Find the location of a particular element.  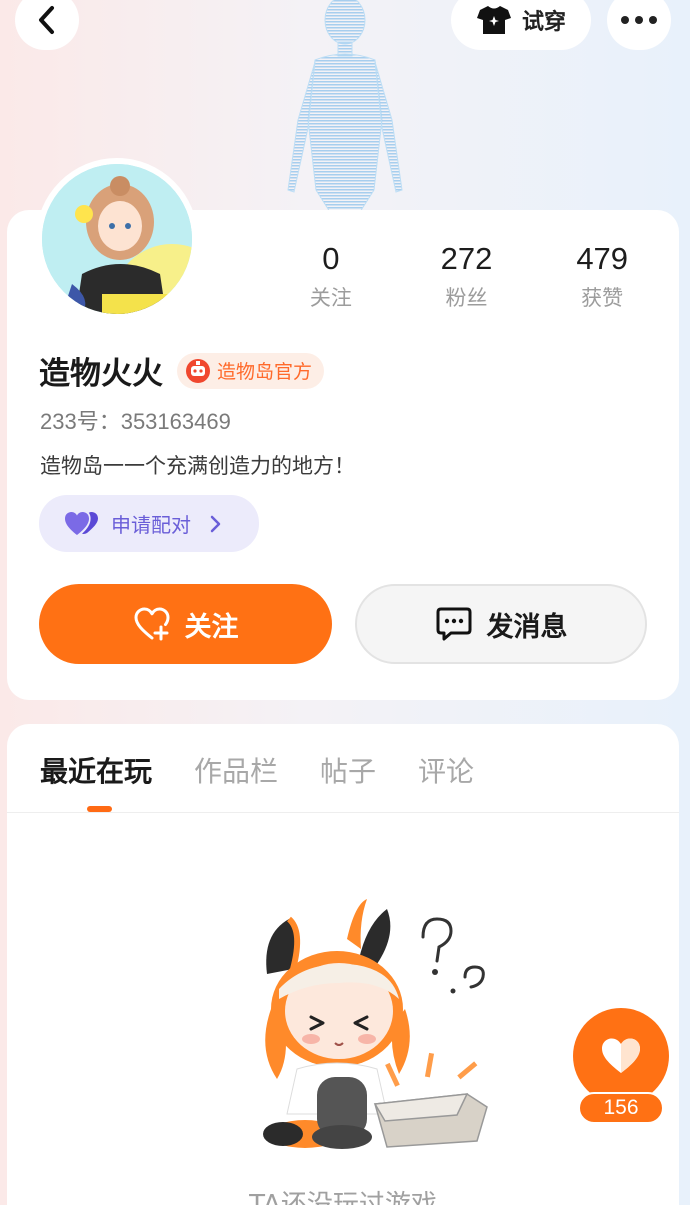

try-on-button: 试穿 is located at coordinates (521, 25).